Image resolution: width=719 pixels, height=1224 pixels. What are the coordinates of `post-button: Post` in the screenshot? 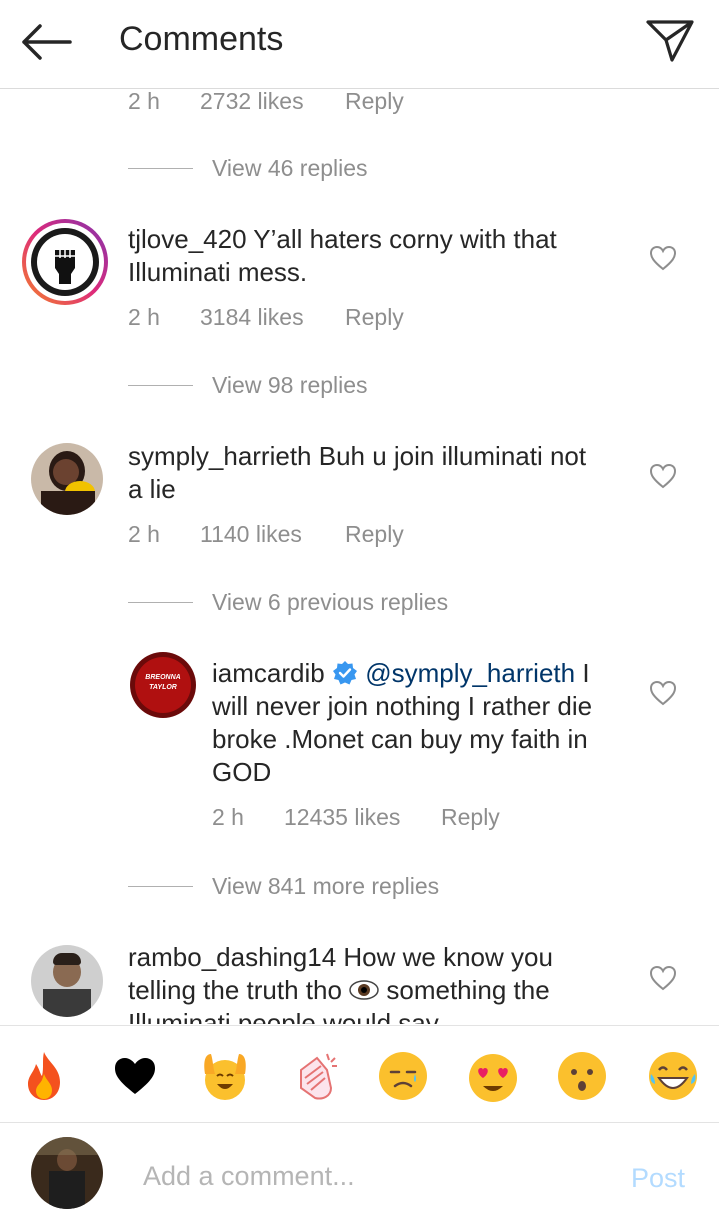 It's located at (658, 1178).